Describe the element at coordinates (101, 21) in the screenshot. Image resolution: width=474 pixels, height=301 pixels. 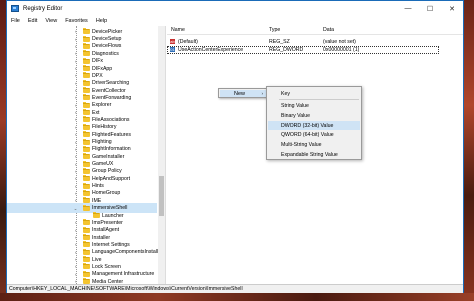
I see `menu-help: Help` at that location.